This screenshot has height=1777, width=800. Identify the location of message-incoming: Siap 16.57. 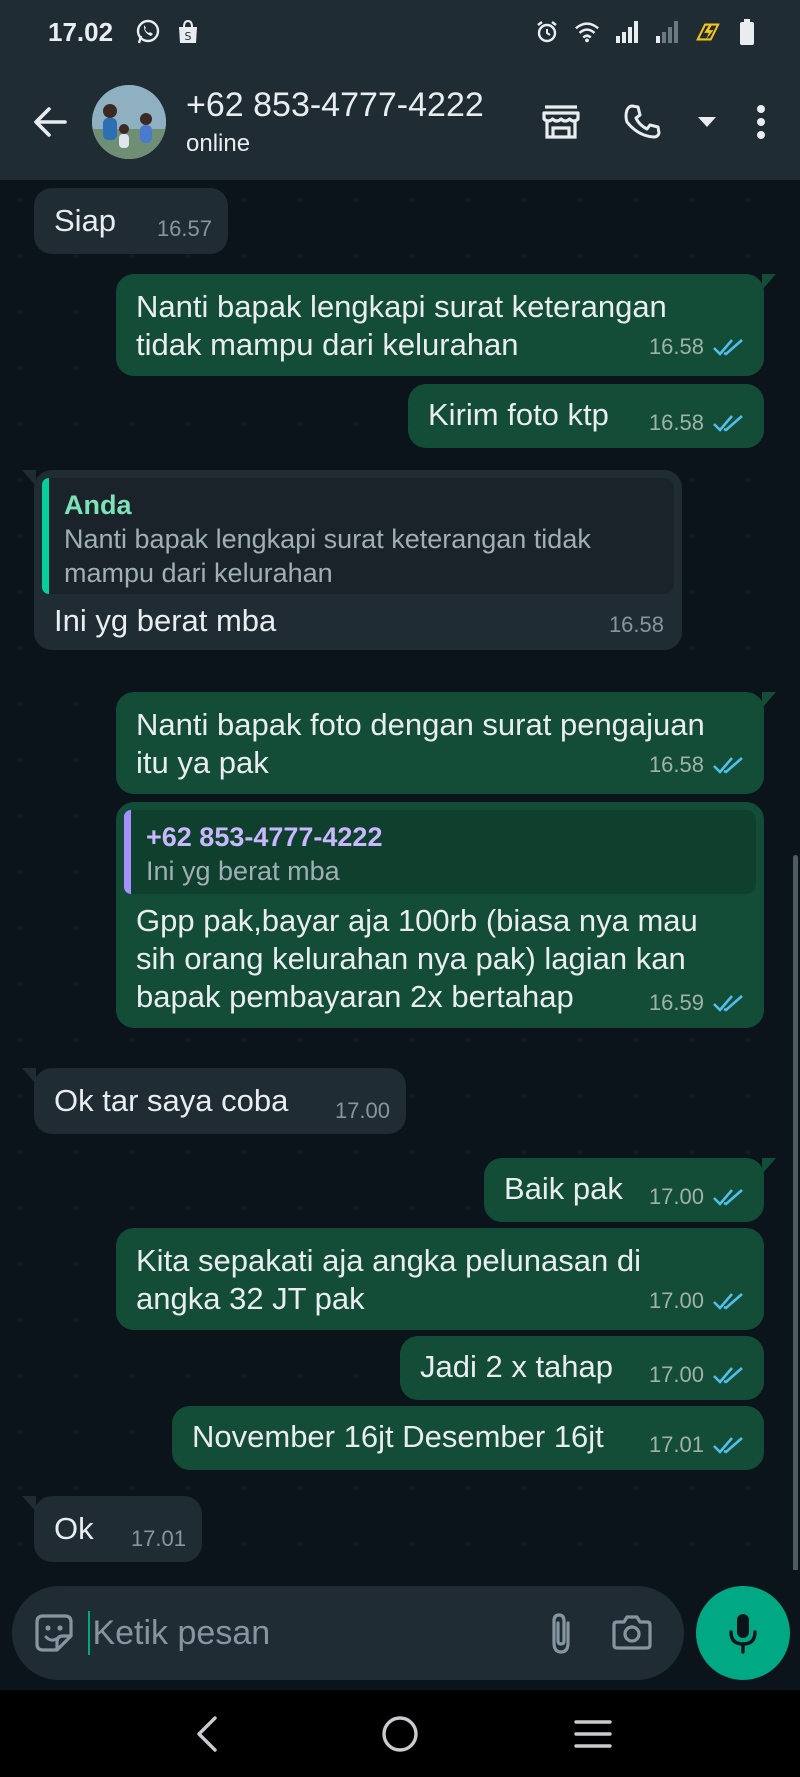
(131, 221).